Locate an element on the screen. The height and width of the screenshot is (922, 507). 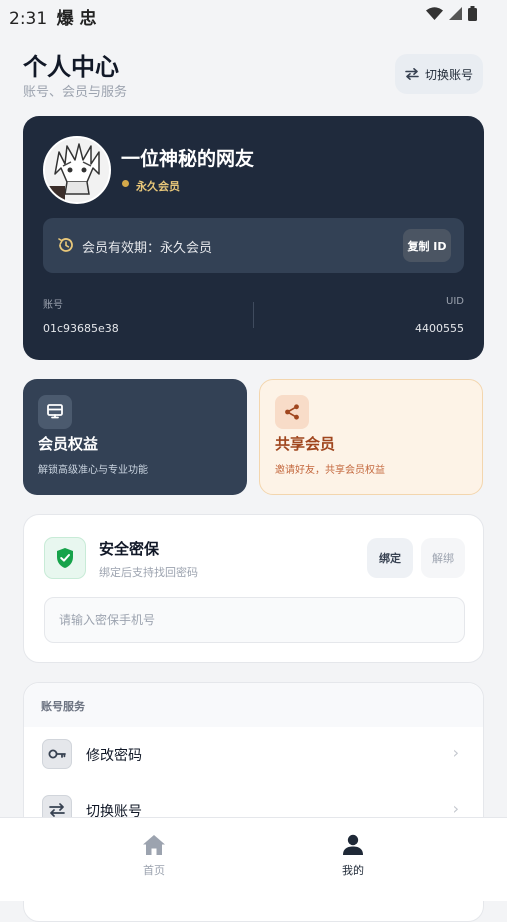
account-label: 账号 is located at coordinates (53, 305).